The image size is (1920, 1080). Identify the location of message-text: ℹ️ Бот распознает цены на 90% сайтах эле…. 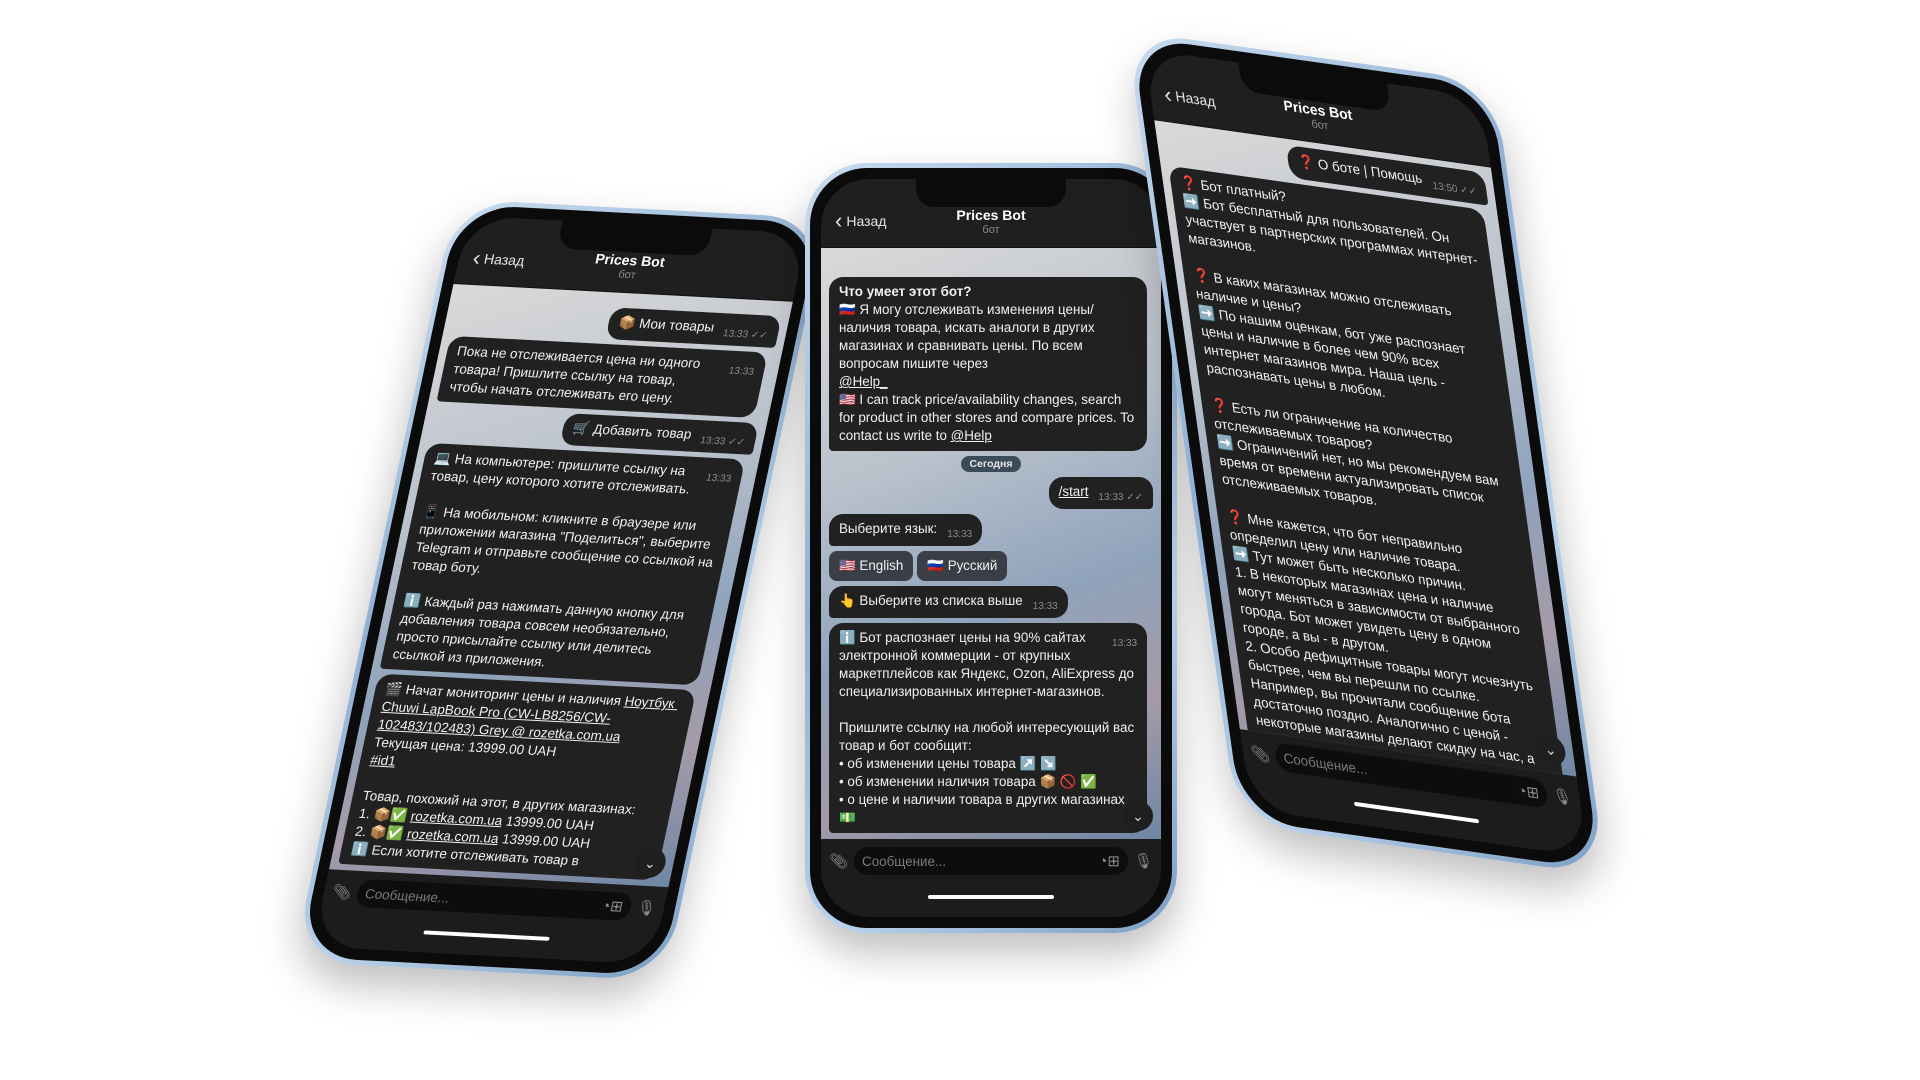
(987, 727).